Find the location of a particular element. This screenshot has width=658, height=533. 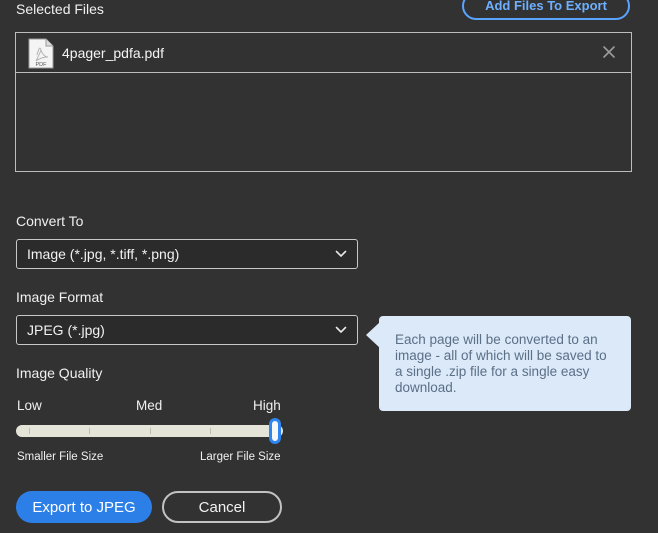

convert-to-label: Convert To is located at coordinates (50, 221).